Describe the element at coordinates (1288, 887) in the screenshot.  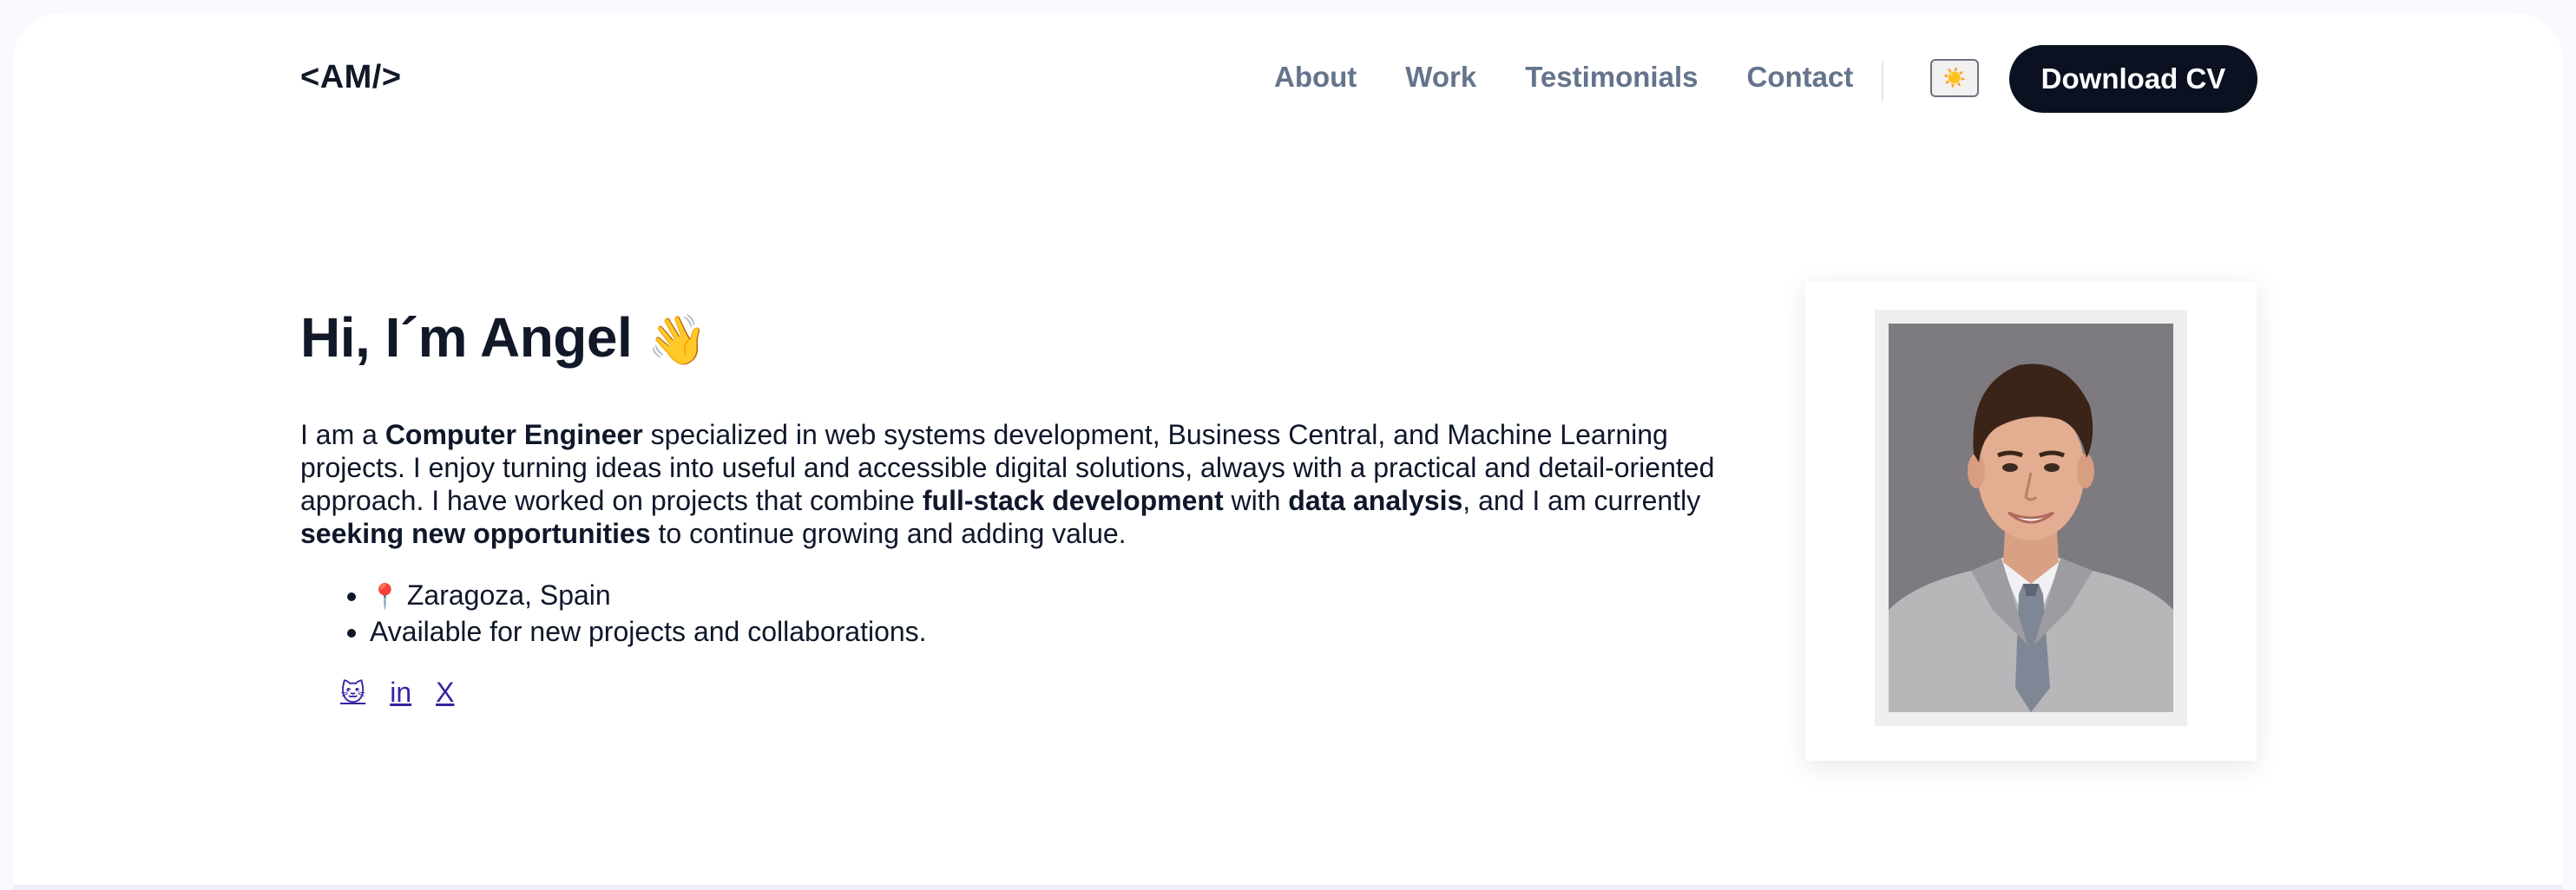
I see `section-divider` at that location.